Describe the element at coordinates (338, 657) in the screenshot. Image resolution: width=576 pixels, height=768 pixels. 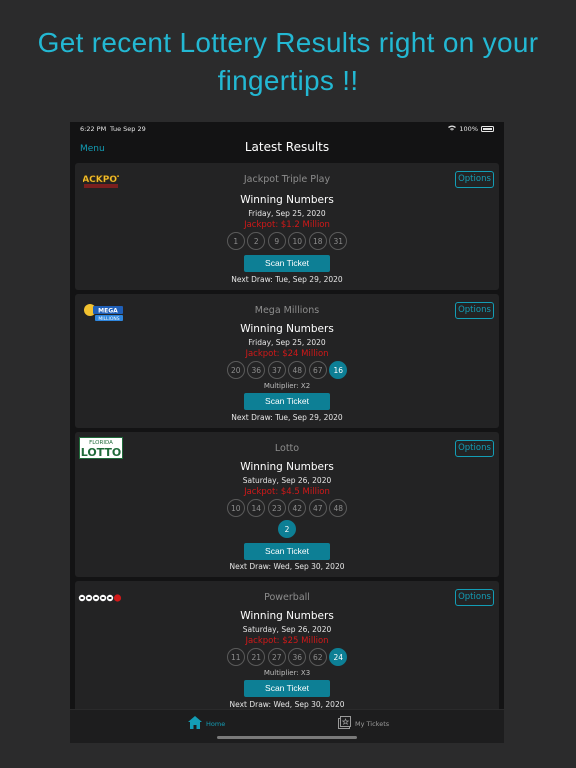
I see `bonus-ball: 24` at that location.